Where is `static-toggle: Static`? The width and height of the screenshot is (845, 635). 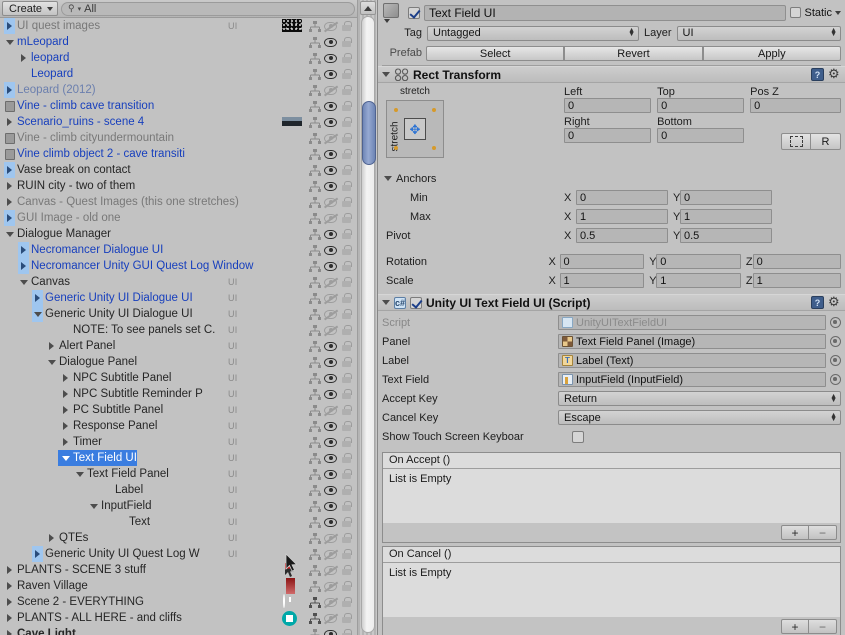 static-toggle: Static is located at coordinates (815, 13).